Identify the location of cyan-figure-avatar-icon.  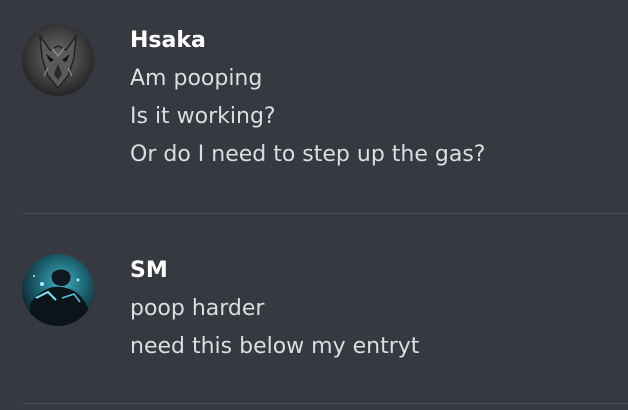
(58, 290).